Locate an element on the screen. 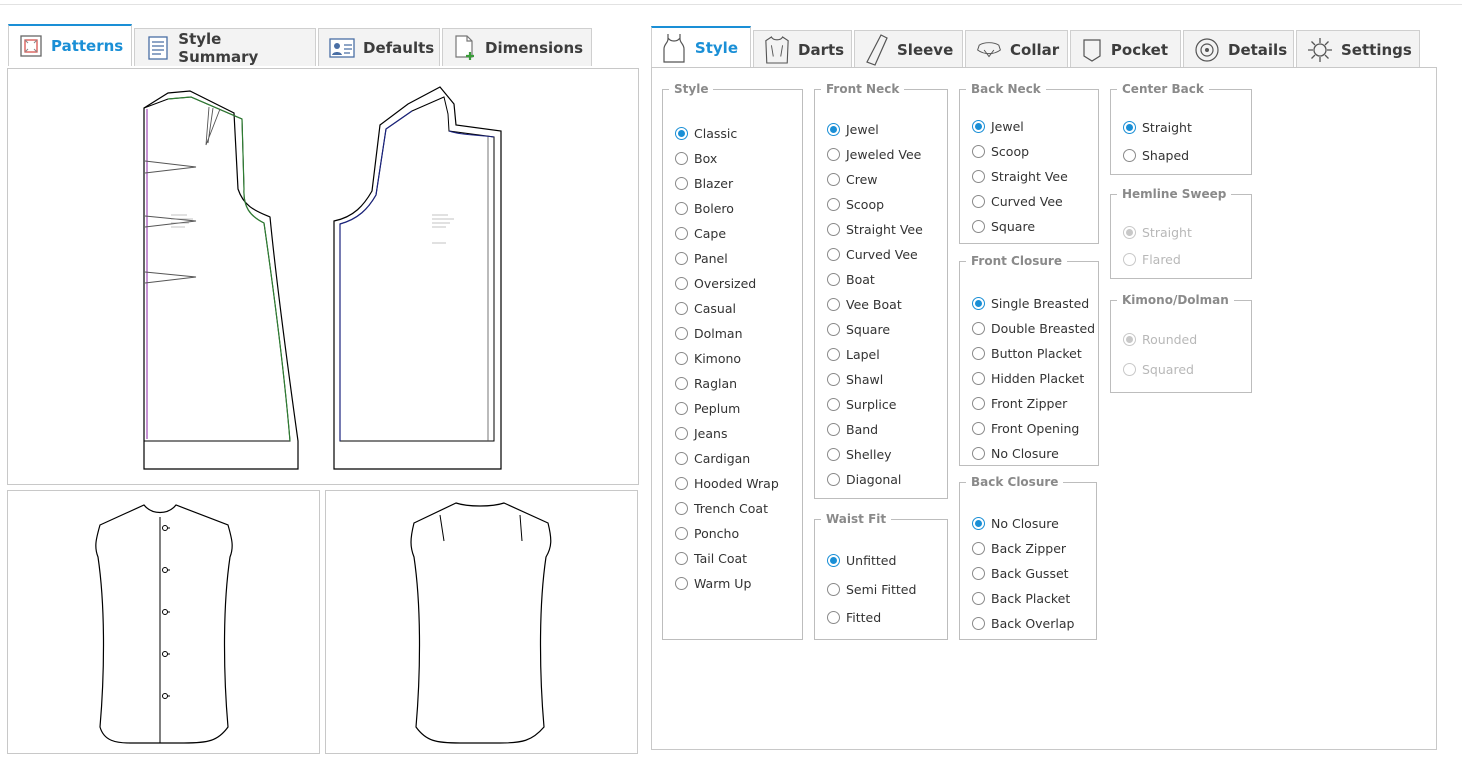 This screenshot has height=761, width=1462. radio-option: Single Breasted is located at coordinates (1030, 303).